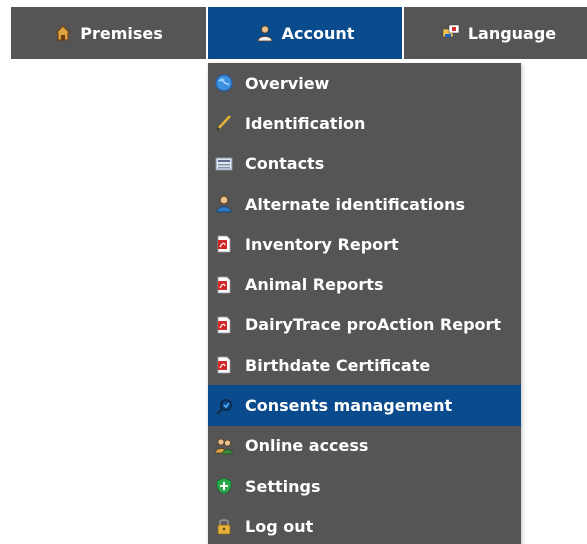 The width and height of the screenshot is (587, 544). I want to click on menu-item-alternate-identifications: Alternate identifications, so click(364, 204).